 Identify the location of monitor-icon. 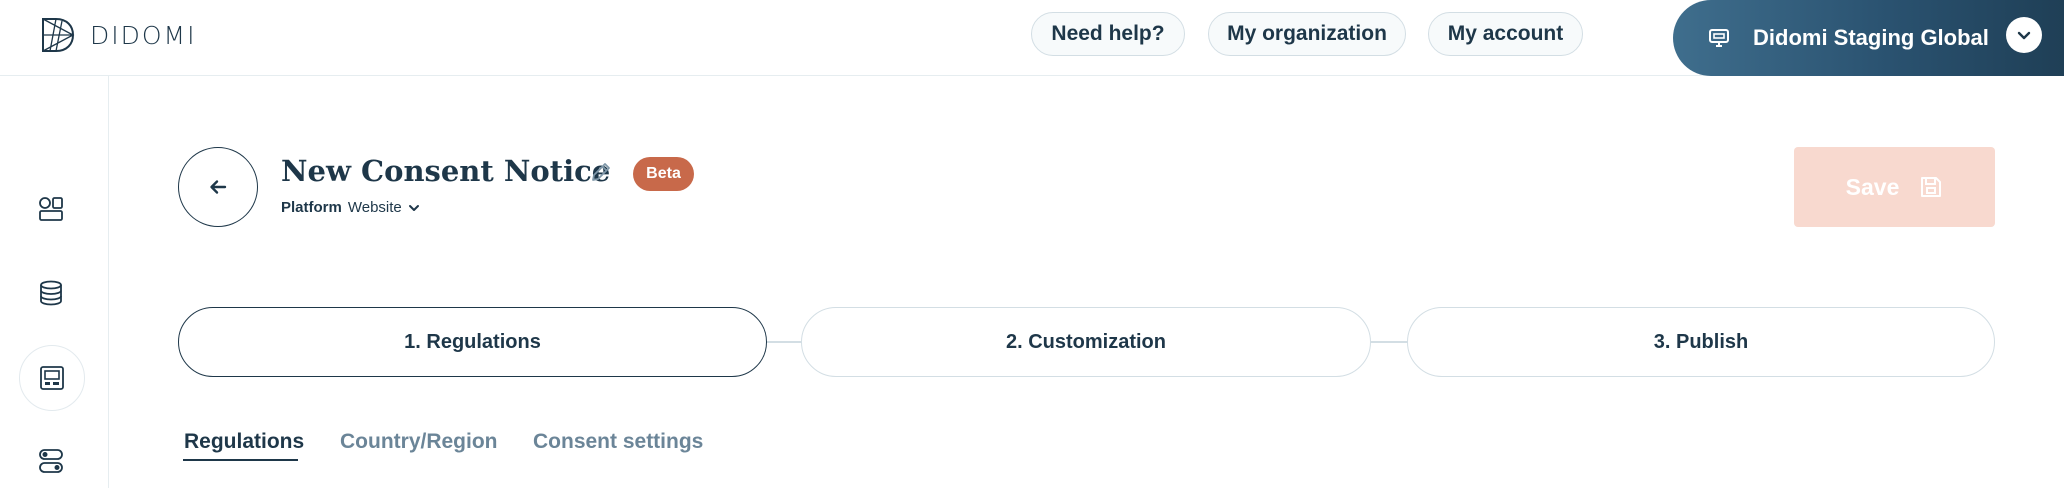
(1719, 38).